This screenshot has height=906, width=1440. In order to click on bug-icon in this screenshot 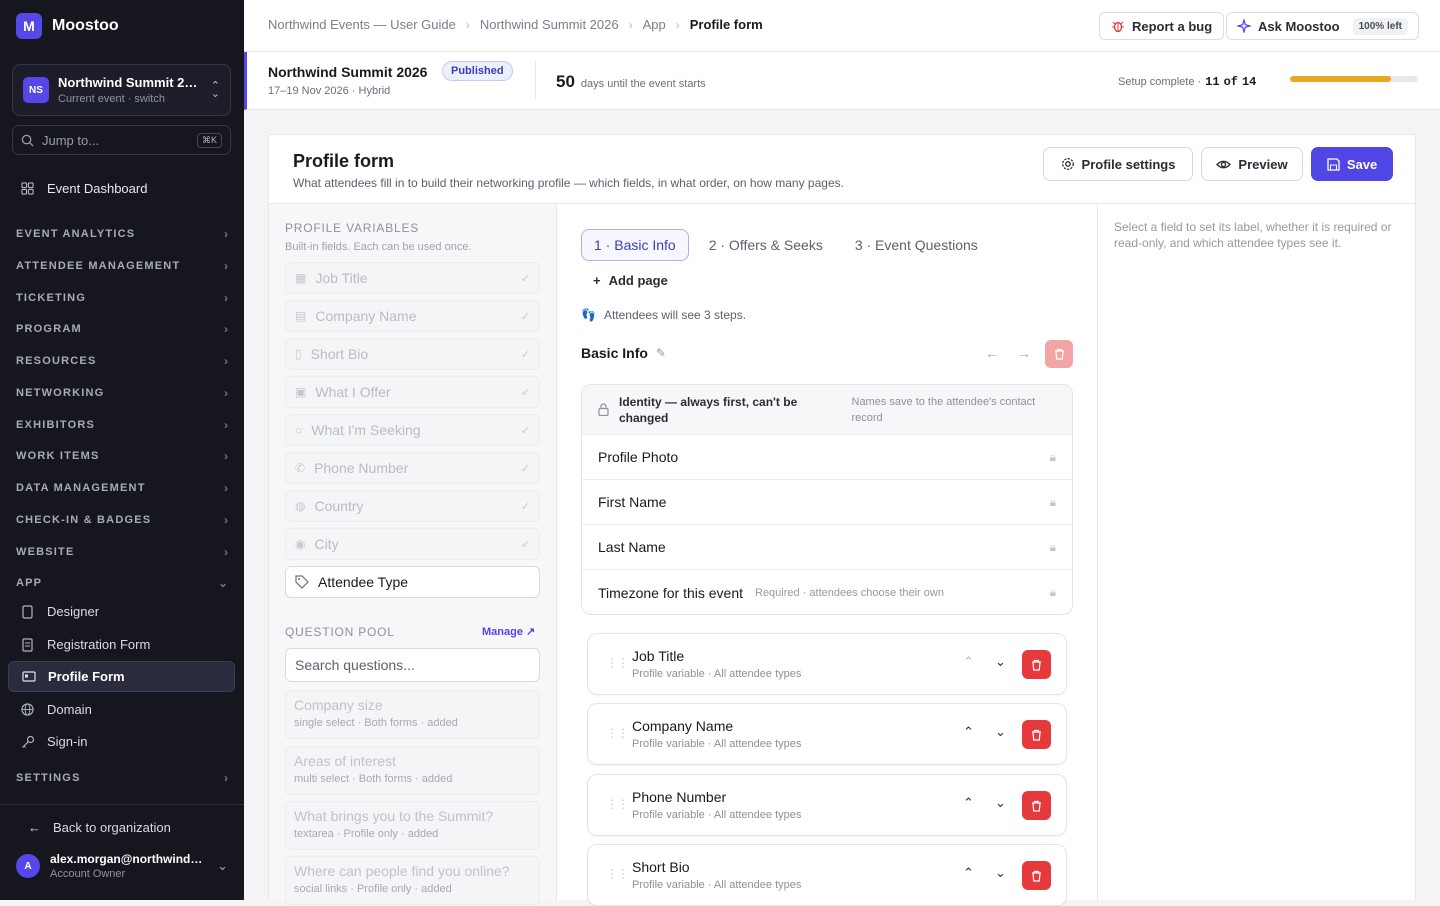, I will do `click(1118, 26)`.